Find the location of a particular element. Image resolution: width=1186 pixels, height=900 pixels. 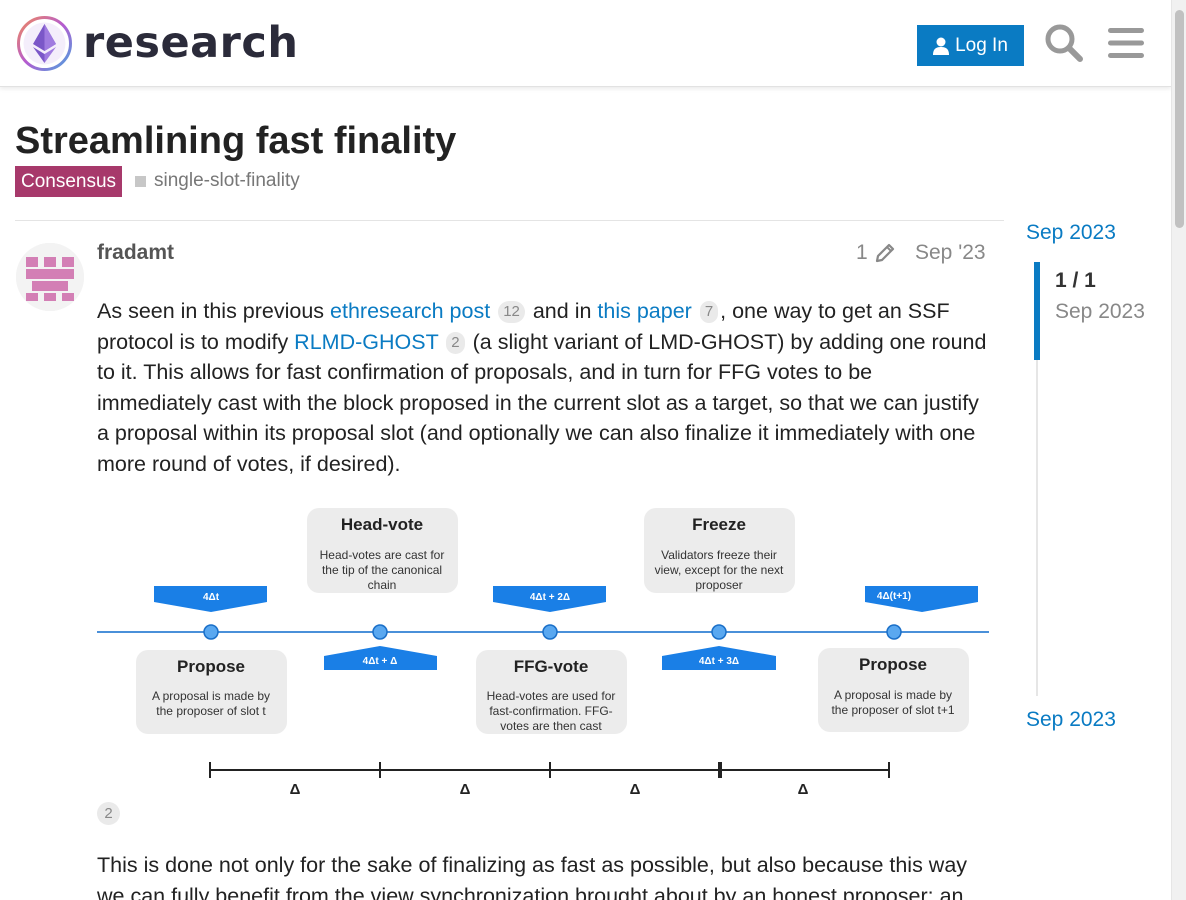

svg-text: 4Δt + Δ is located at coordinates (380, 661).